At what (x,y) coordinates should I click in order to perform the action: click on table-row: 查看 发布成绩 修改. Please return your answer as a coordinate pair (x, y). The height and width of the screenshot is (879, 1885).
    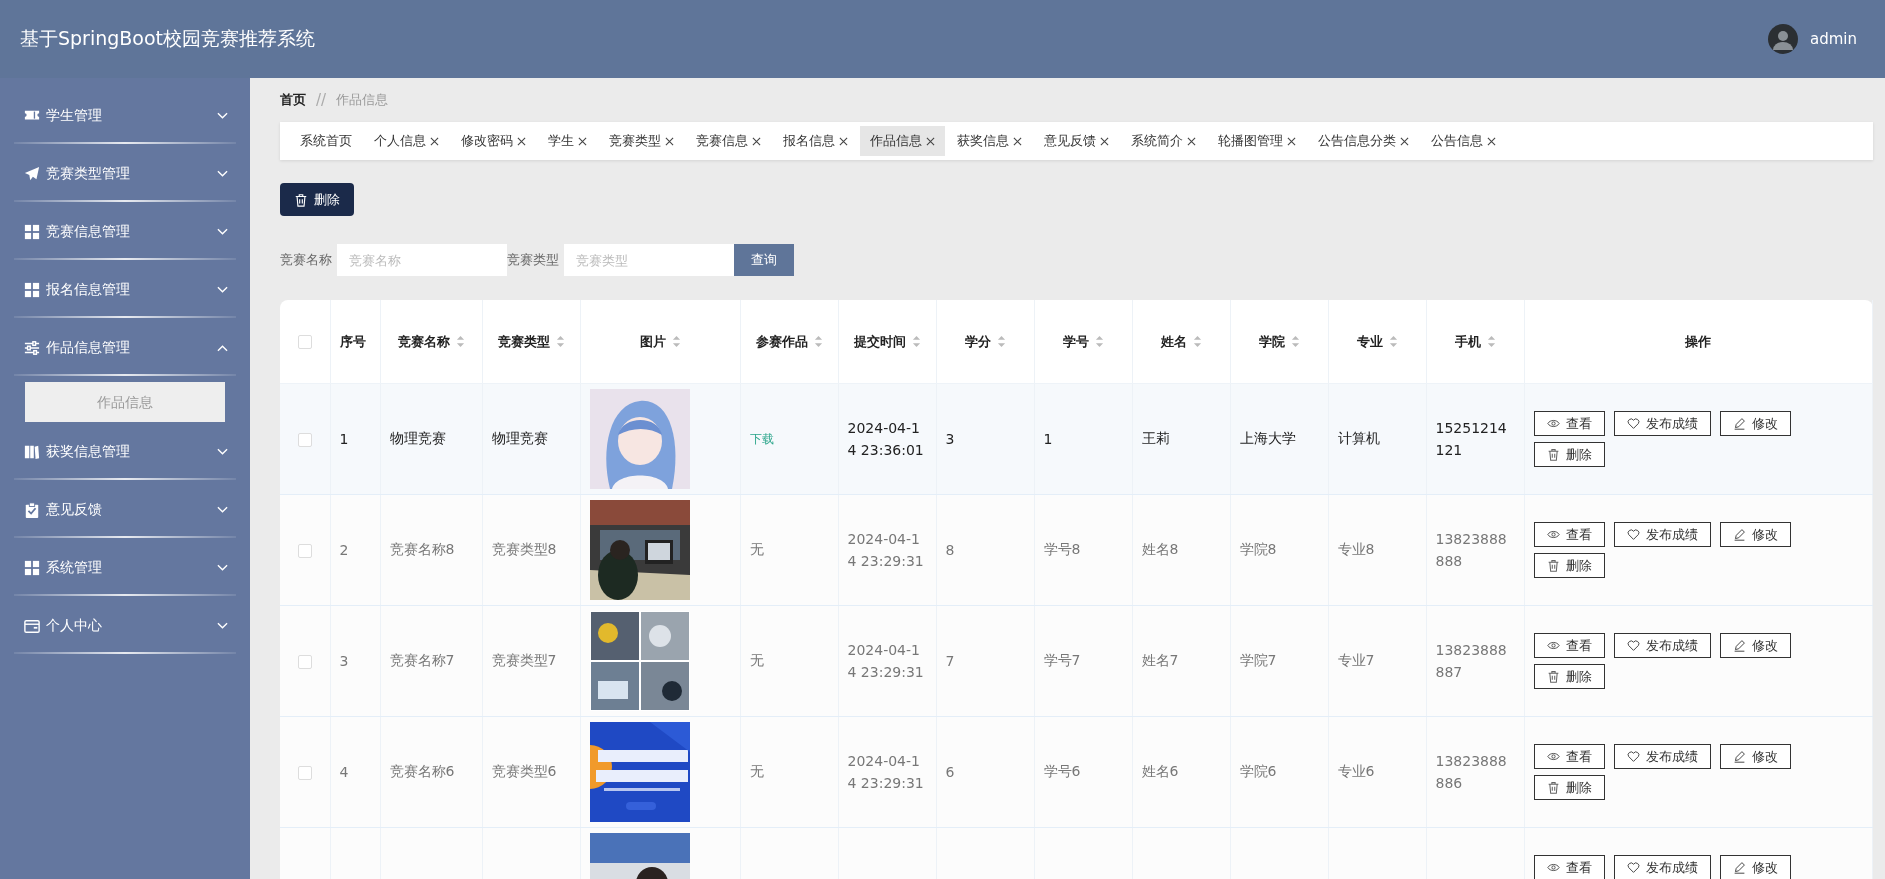
    Looking at the image, I should click on (1076, 853).